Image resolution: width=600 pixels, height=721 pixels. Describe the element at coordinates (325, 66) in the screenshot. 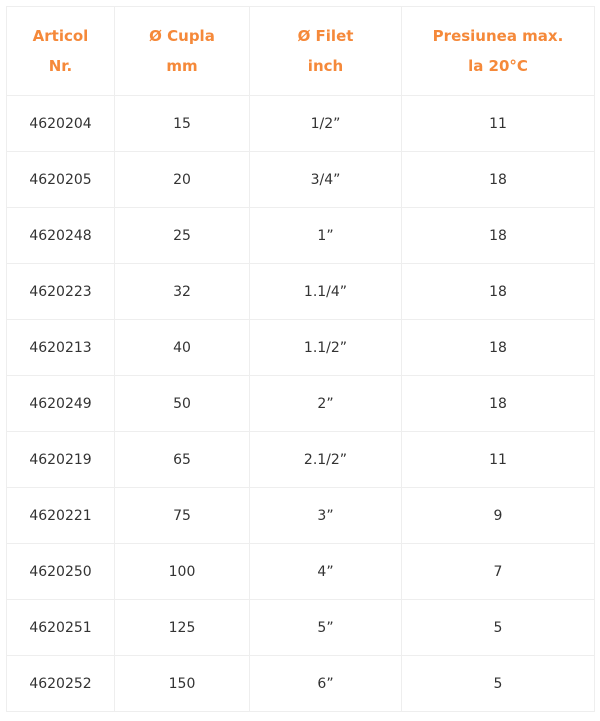

I see `header-filet-line2: inch` at that location.